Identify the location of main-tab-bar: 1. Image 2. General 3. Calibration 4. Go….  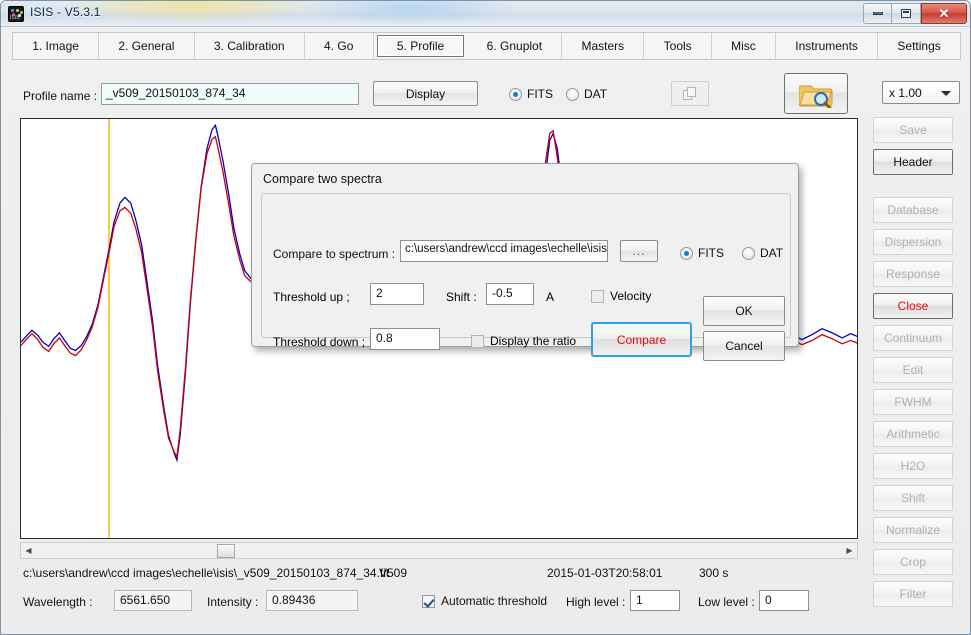
(486, 46).